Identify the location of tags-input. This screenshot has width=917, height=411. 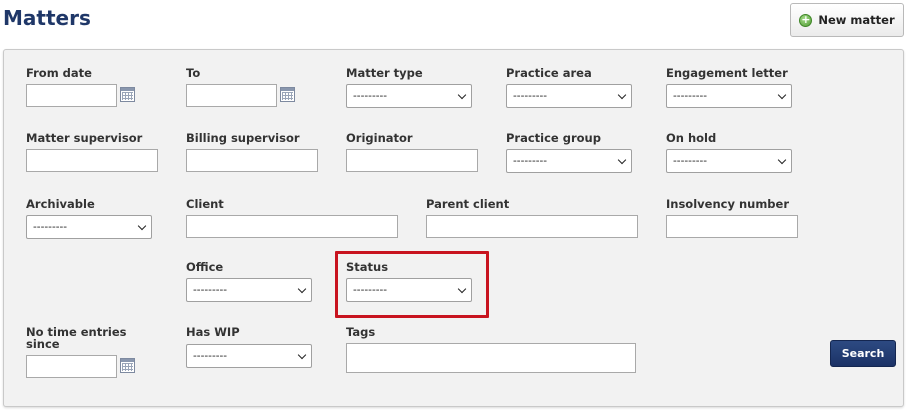
(491, 358).